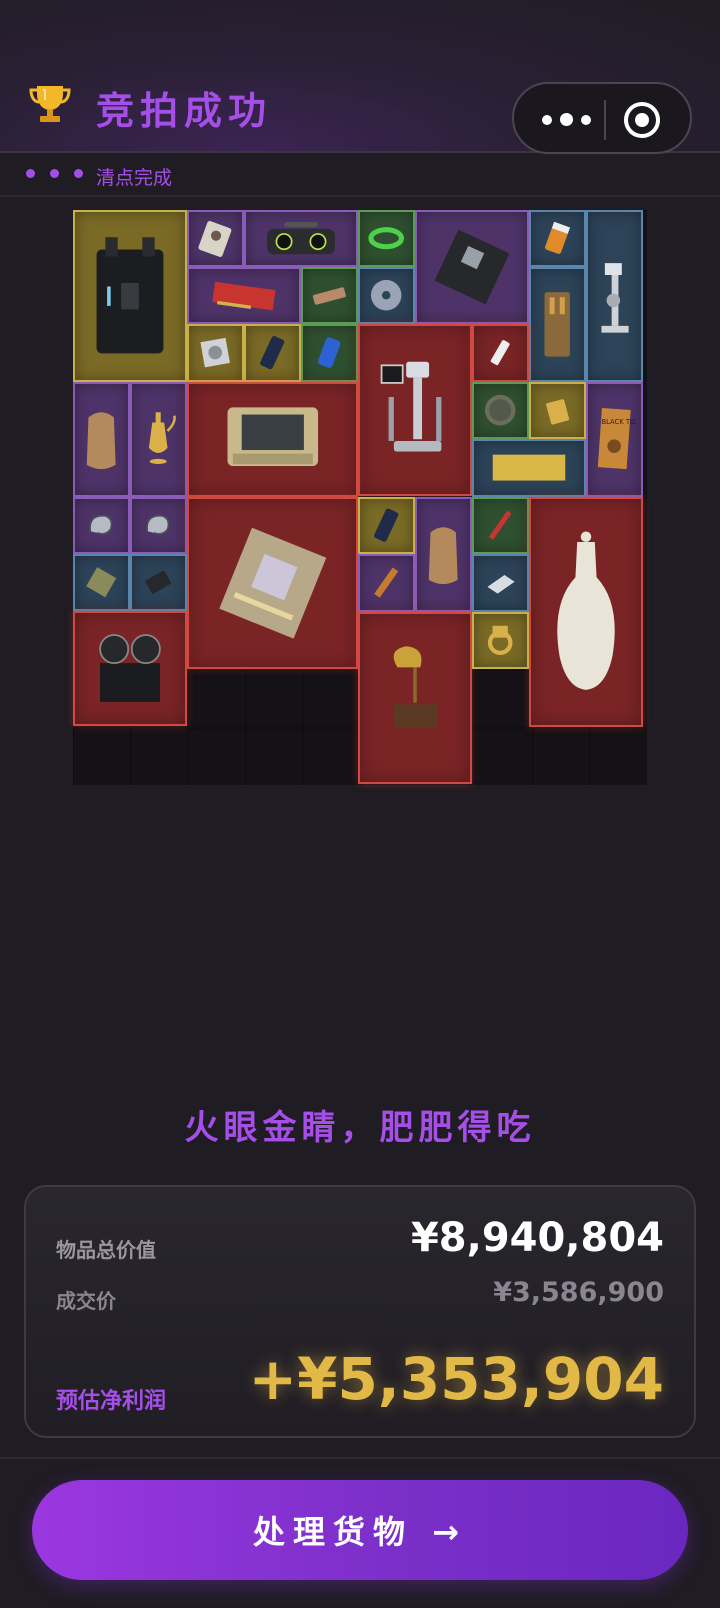  What do you see at coordinates (86, 1301) in the screenshot?
I see `deal-price-label: 成交价` at bounding box center [86, 1301].